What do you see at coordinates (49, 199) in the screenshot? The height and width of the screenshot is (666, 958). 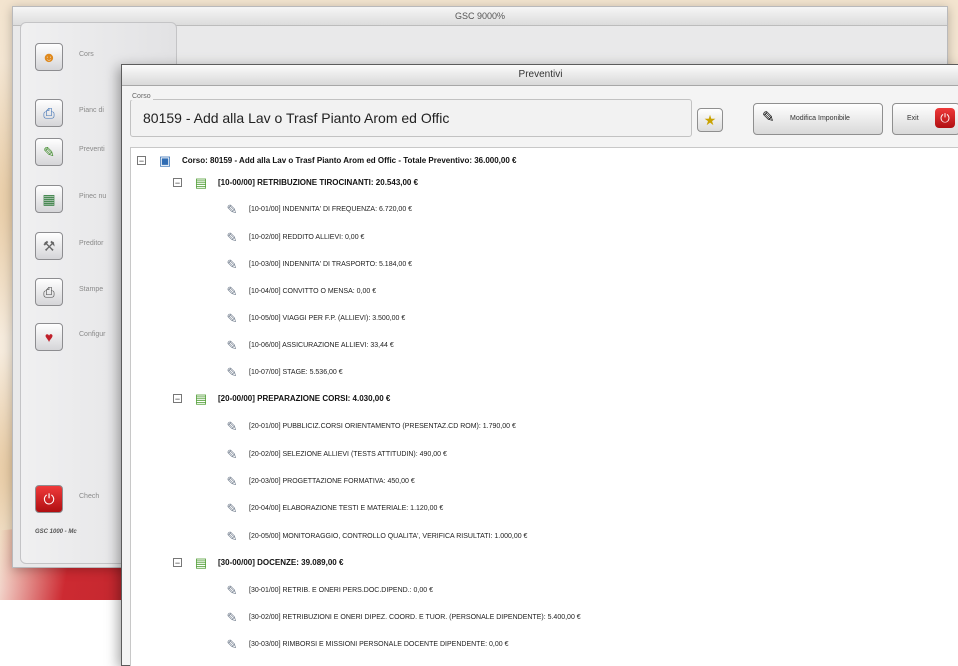 I see `calendar-icon: ▦` at bounding box center [49, 199].